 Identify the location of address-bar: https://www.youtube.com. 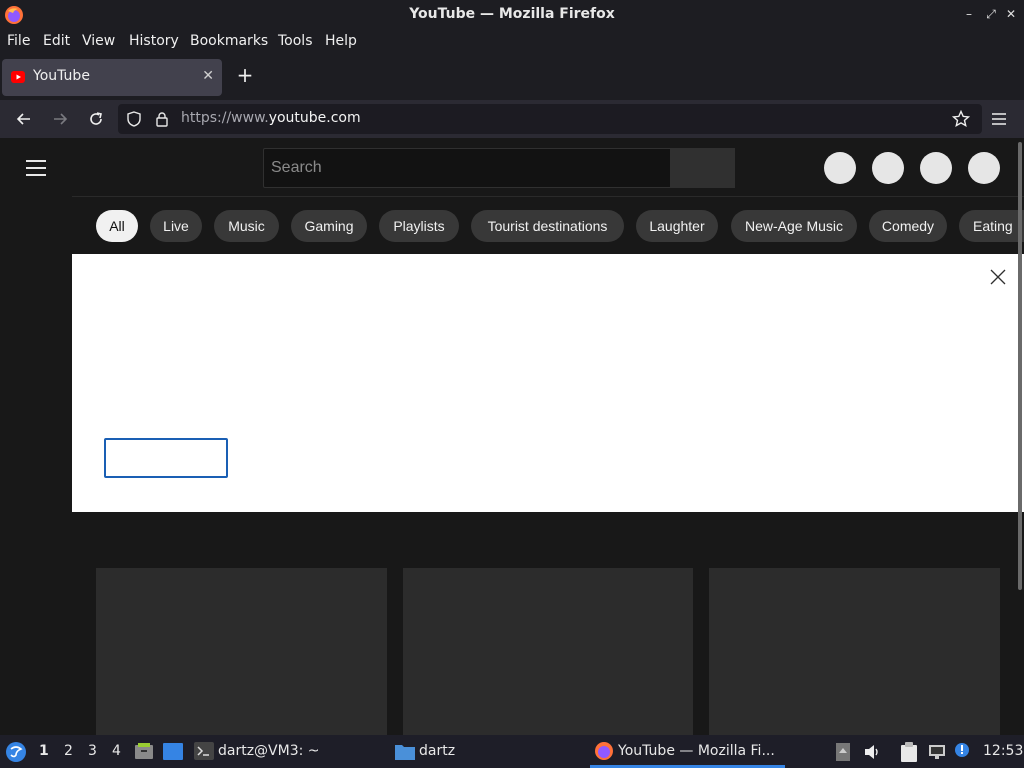
(550, 119).